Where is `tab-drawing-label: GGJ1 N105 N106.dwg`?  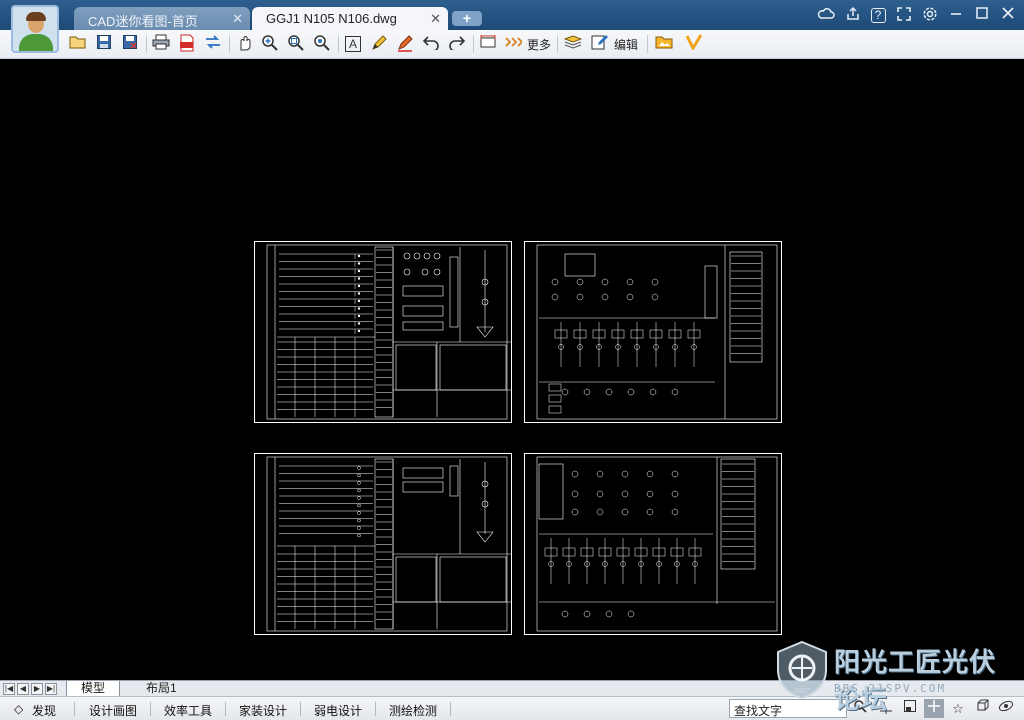 tab-drawing-label: GGJ1 N105 N106.dwg is located at coordinates (331, 18).